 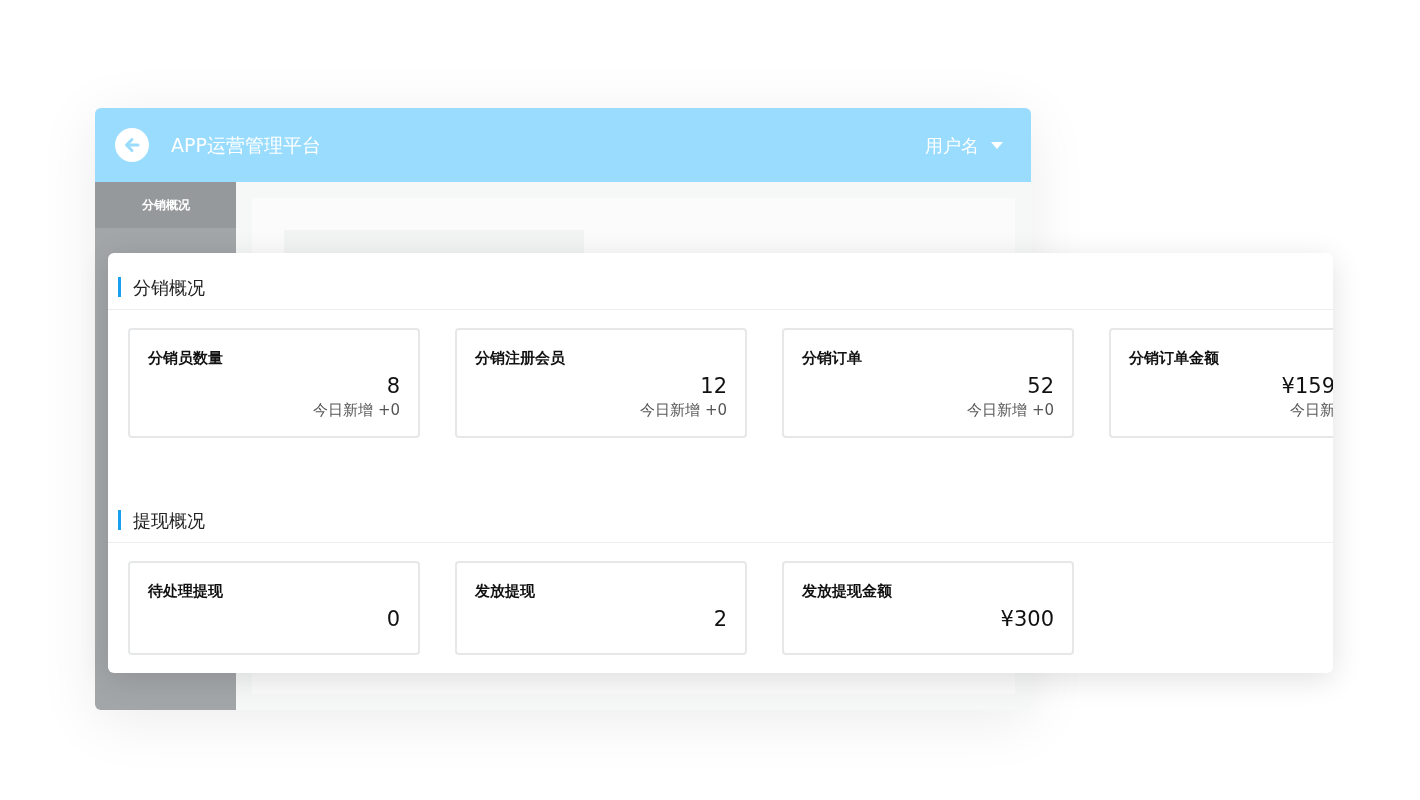 I want to click on sidebar-item: 分销概况, so click(x=165, y=205).